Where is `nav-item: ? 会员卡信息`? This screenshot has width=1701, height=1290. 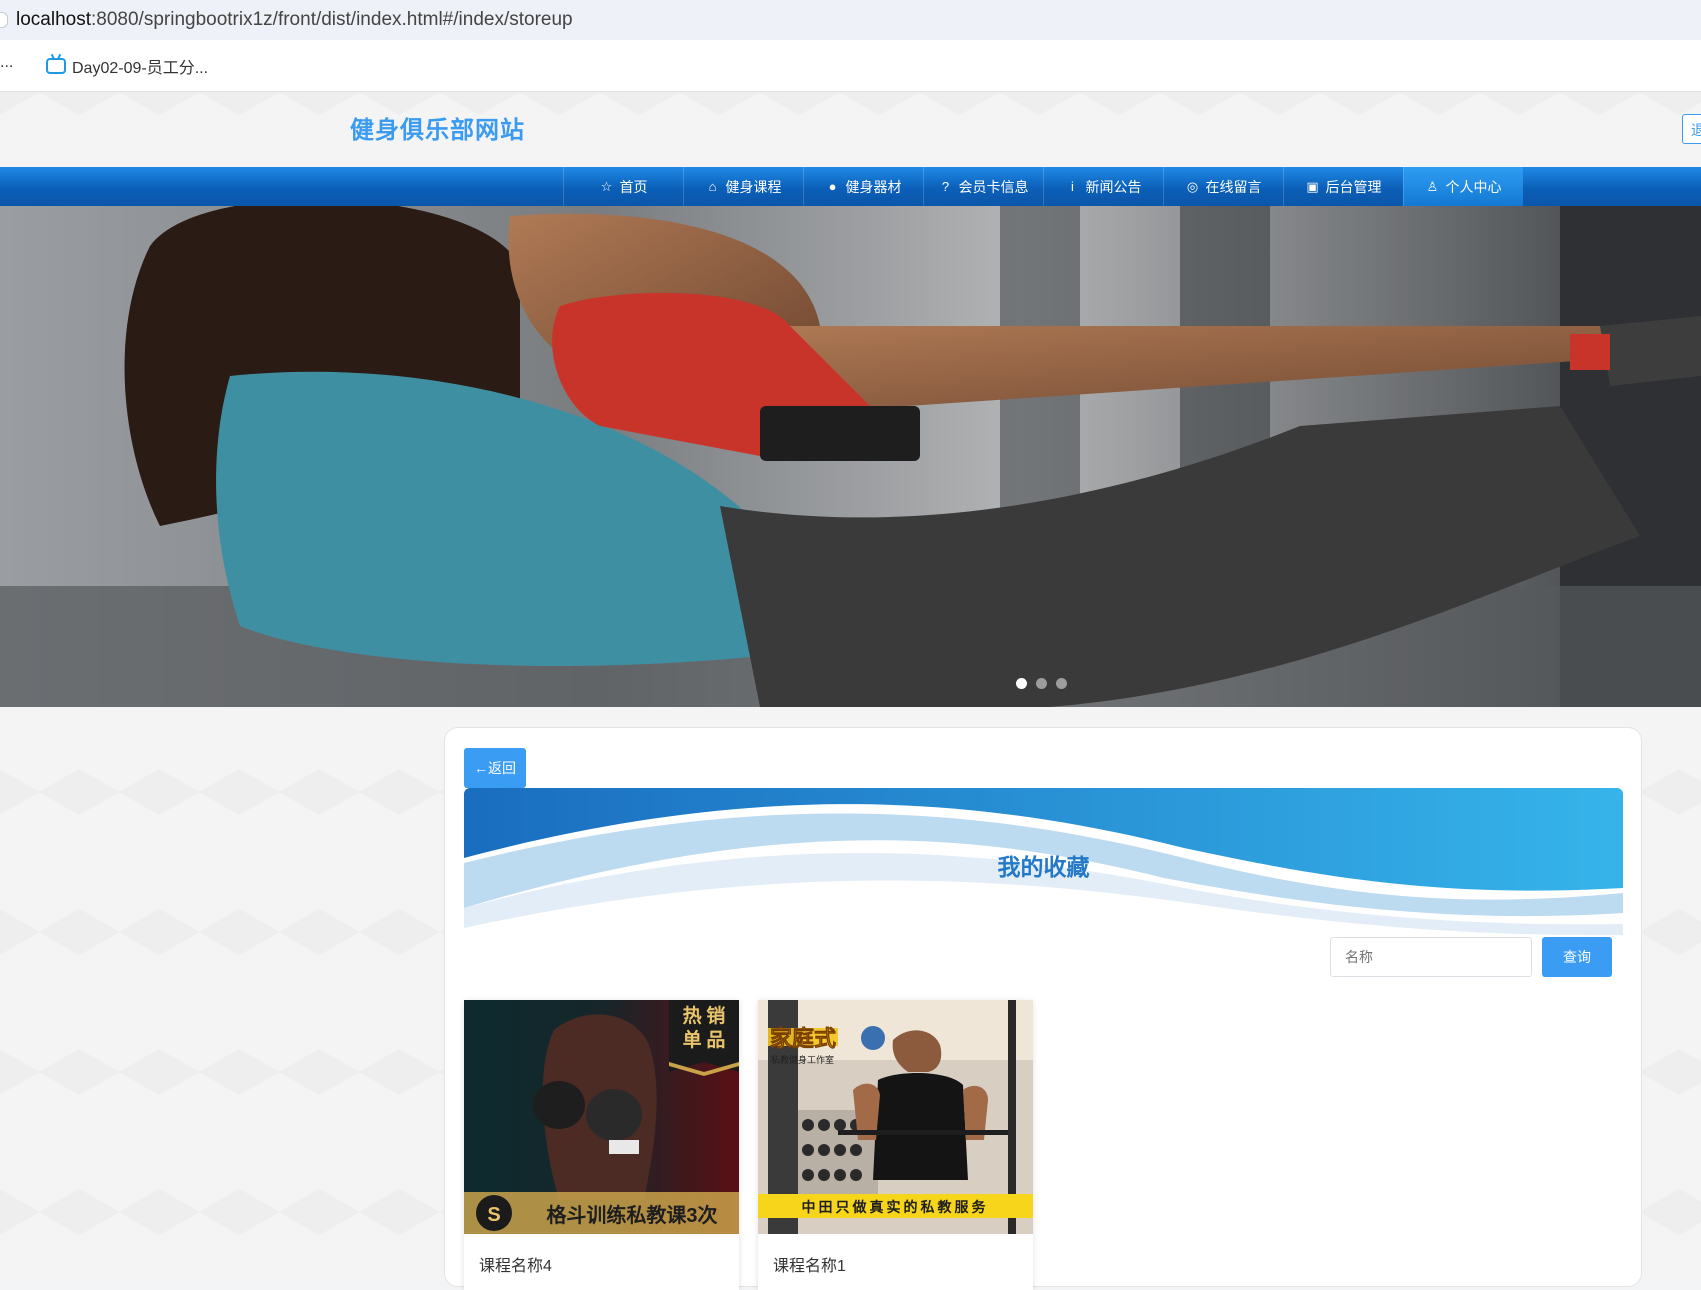
nav-item: ? 会员卡信息 is located at coordinates (983, 186).